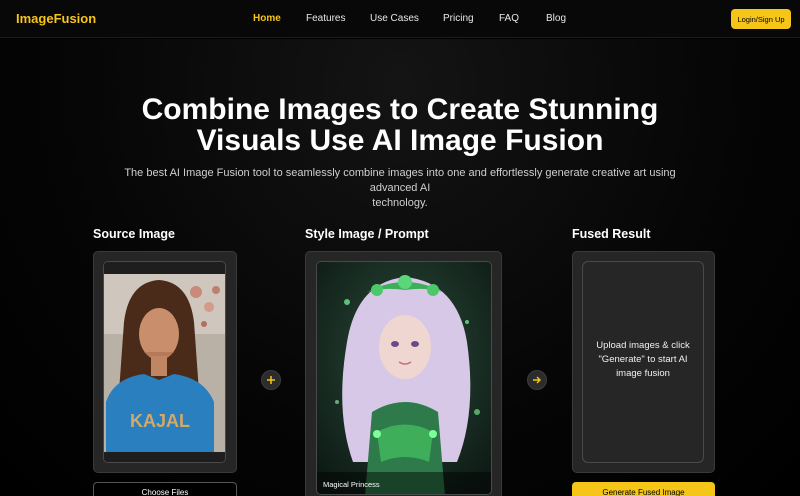 The height and width of the screenshot is (496, 800). I want to click on hero-title-line2: Visuals Use AI Image Fusion, so click(400, 140).